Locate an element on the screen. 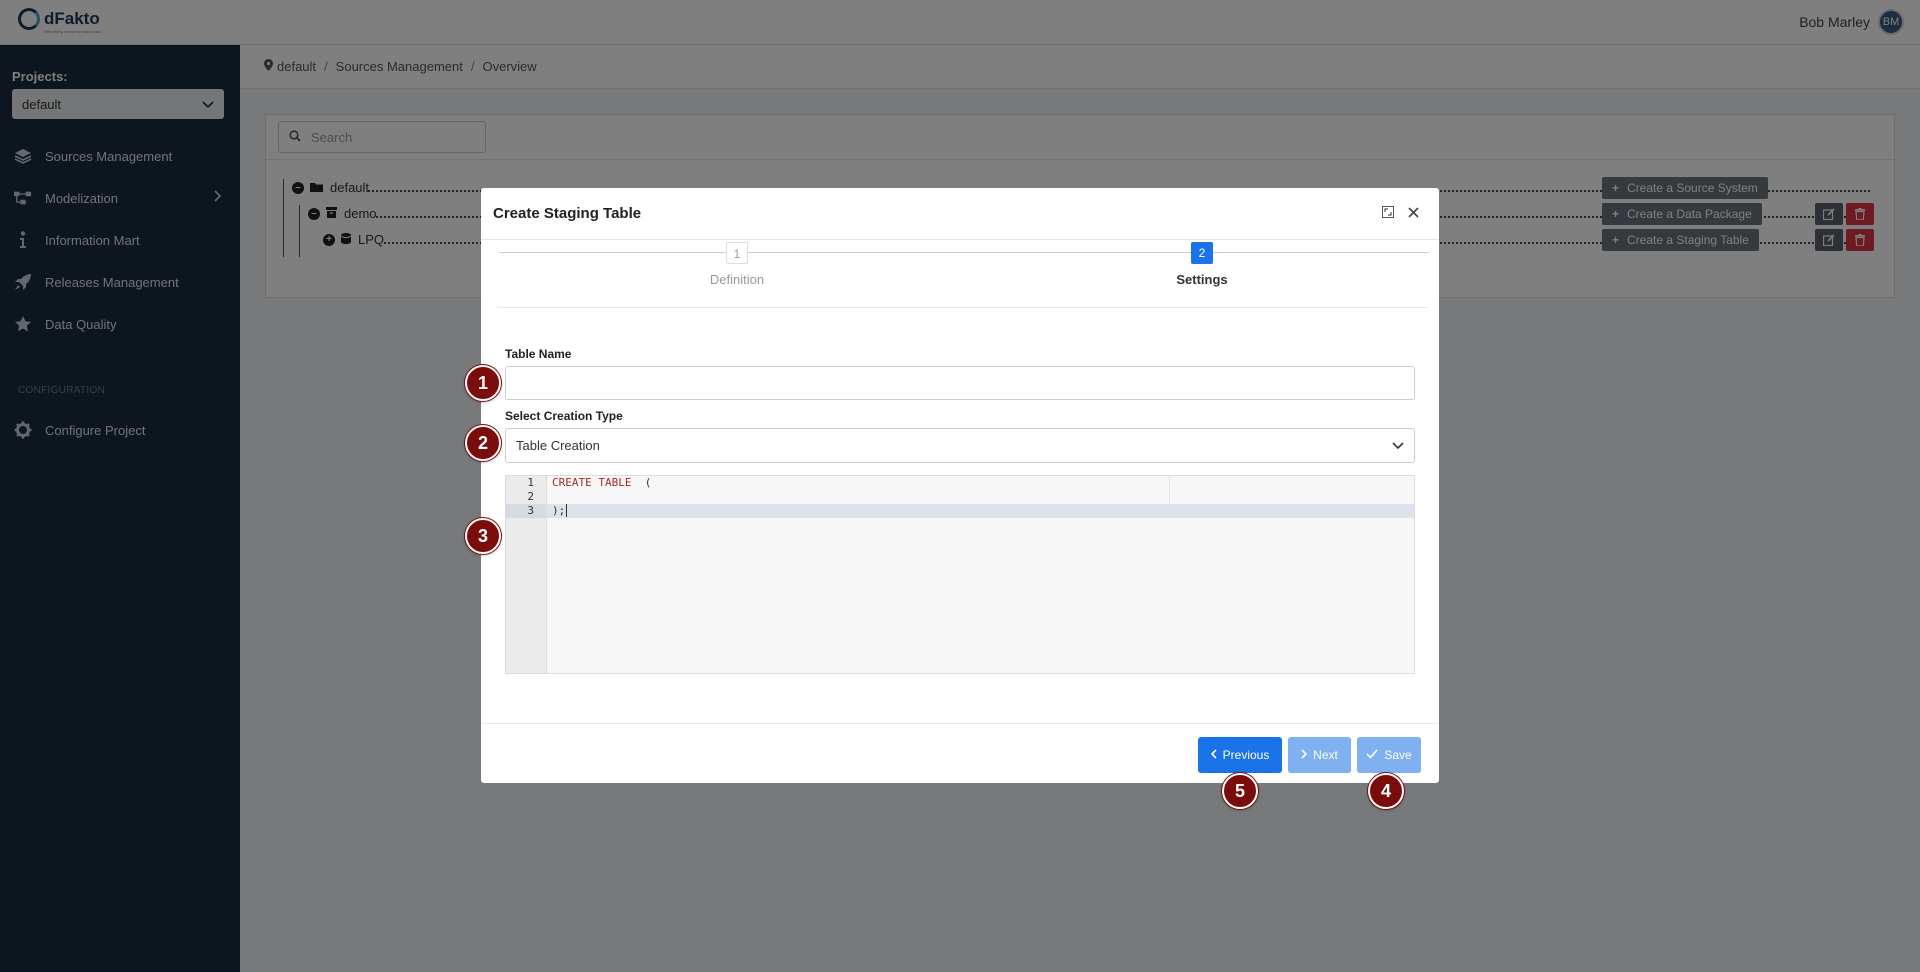  previous-button: Previous is located at coordinates (1240, 755).